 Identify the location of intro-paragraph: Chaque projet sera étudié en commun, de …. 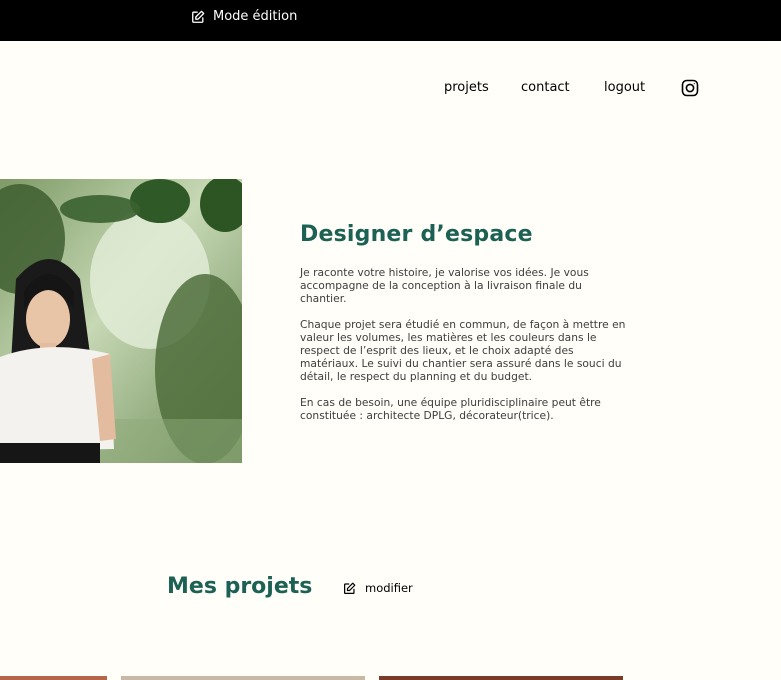
(463, 350).